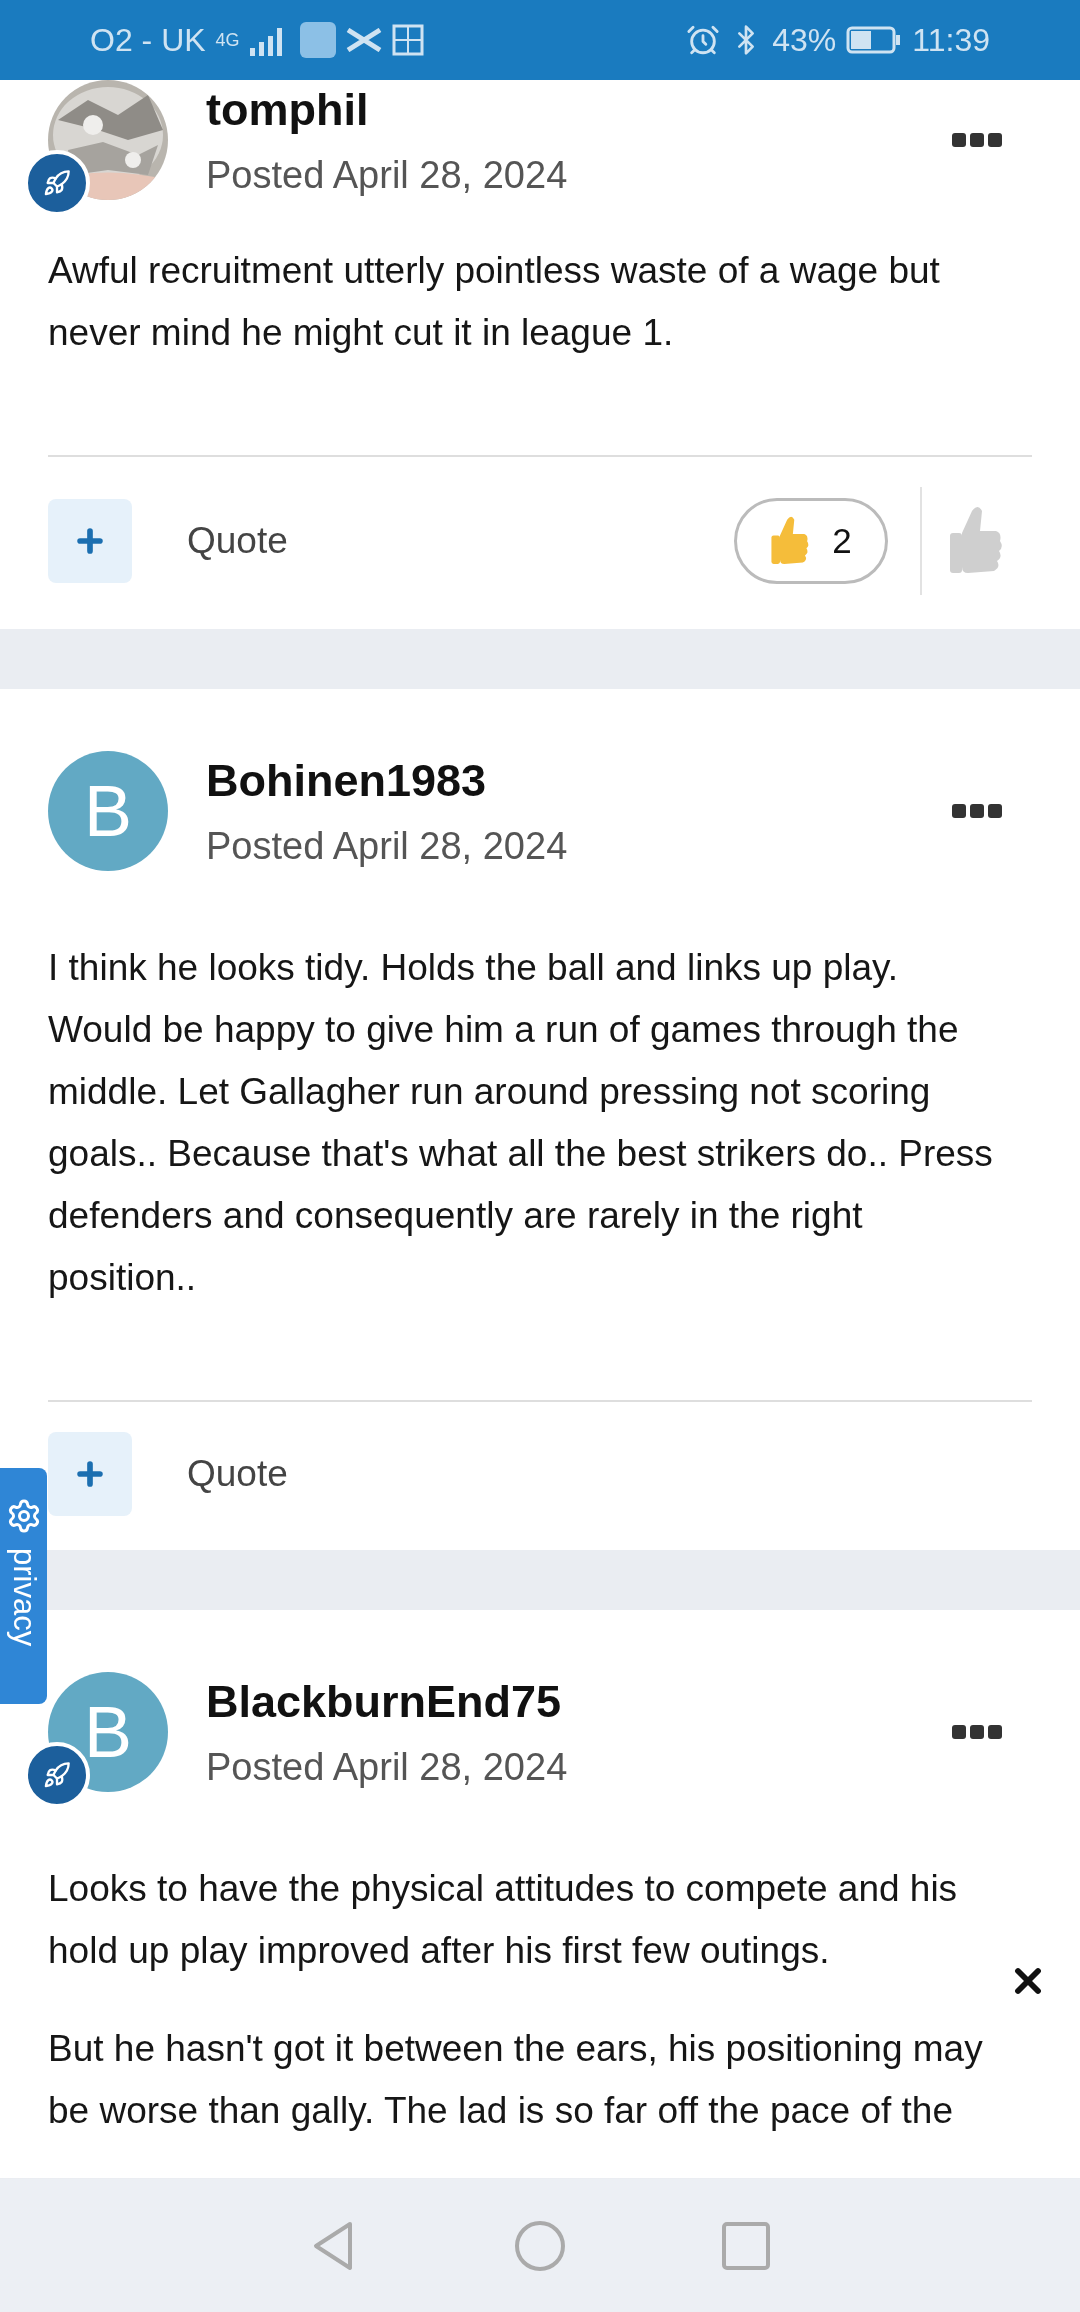 The height and width of the screenshot is (2312, 1080). Describe the element at coordinates (804, 40) in the screenshot. I see `battery-percent: 43%` at that location.